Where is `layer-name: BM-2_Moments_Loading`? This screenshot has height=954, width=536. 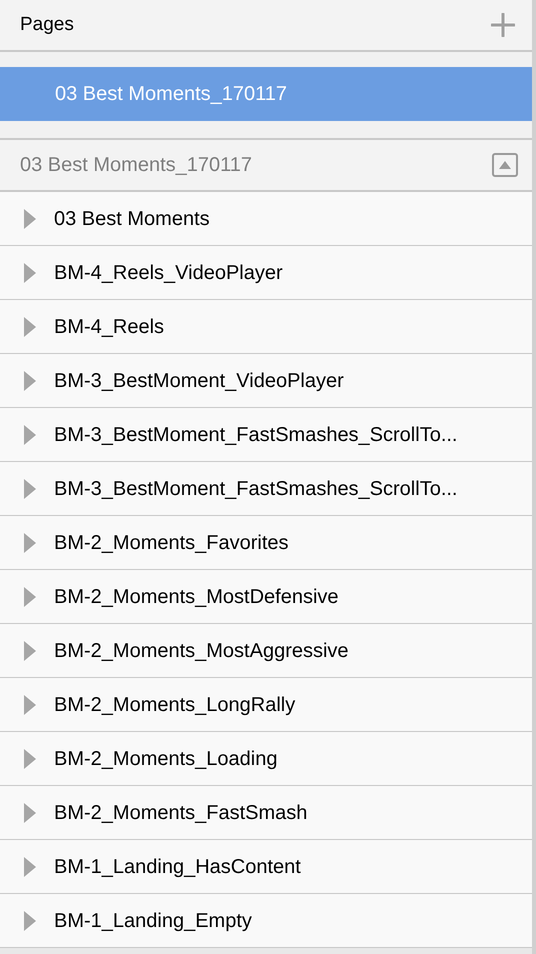
layer-name: BM-2_Moments_Loading is located at coordinates (166, 759).